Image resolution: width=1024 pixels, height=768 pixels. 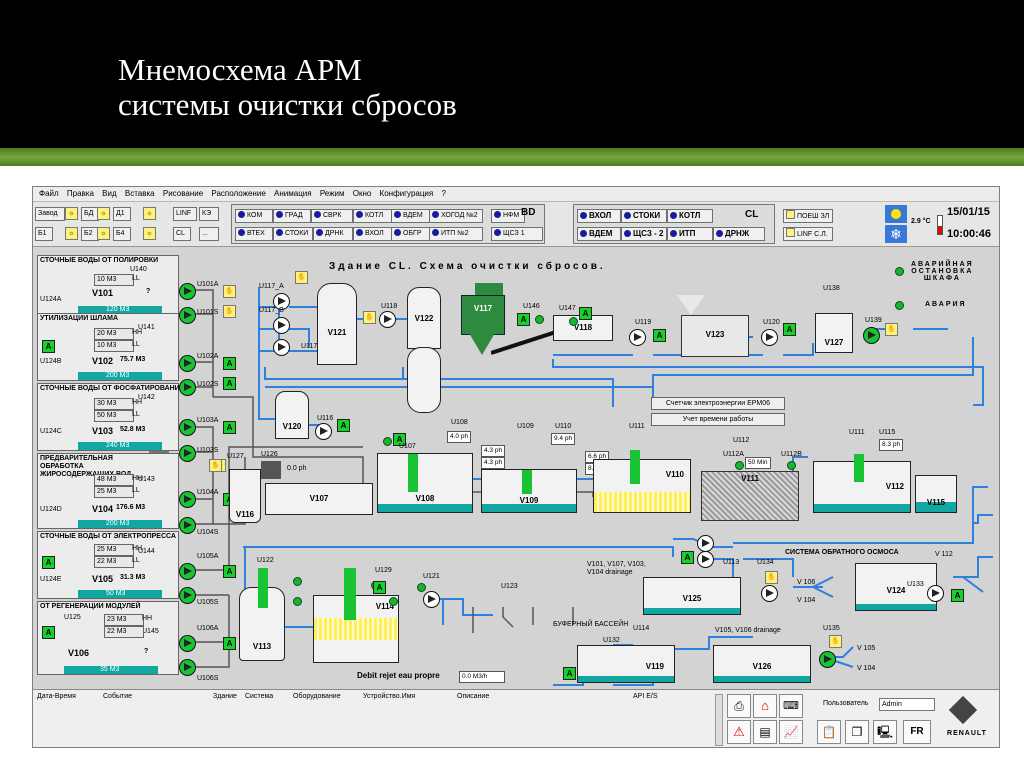 I want to click on computer-icon: 🖳, so click(x=885, y=732).